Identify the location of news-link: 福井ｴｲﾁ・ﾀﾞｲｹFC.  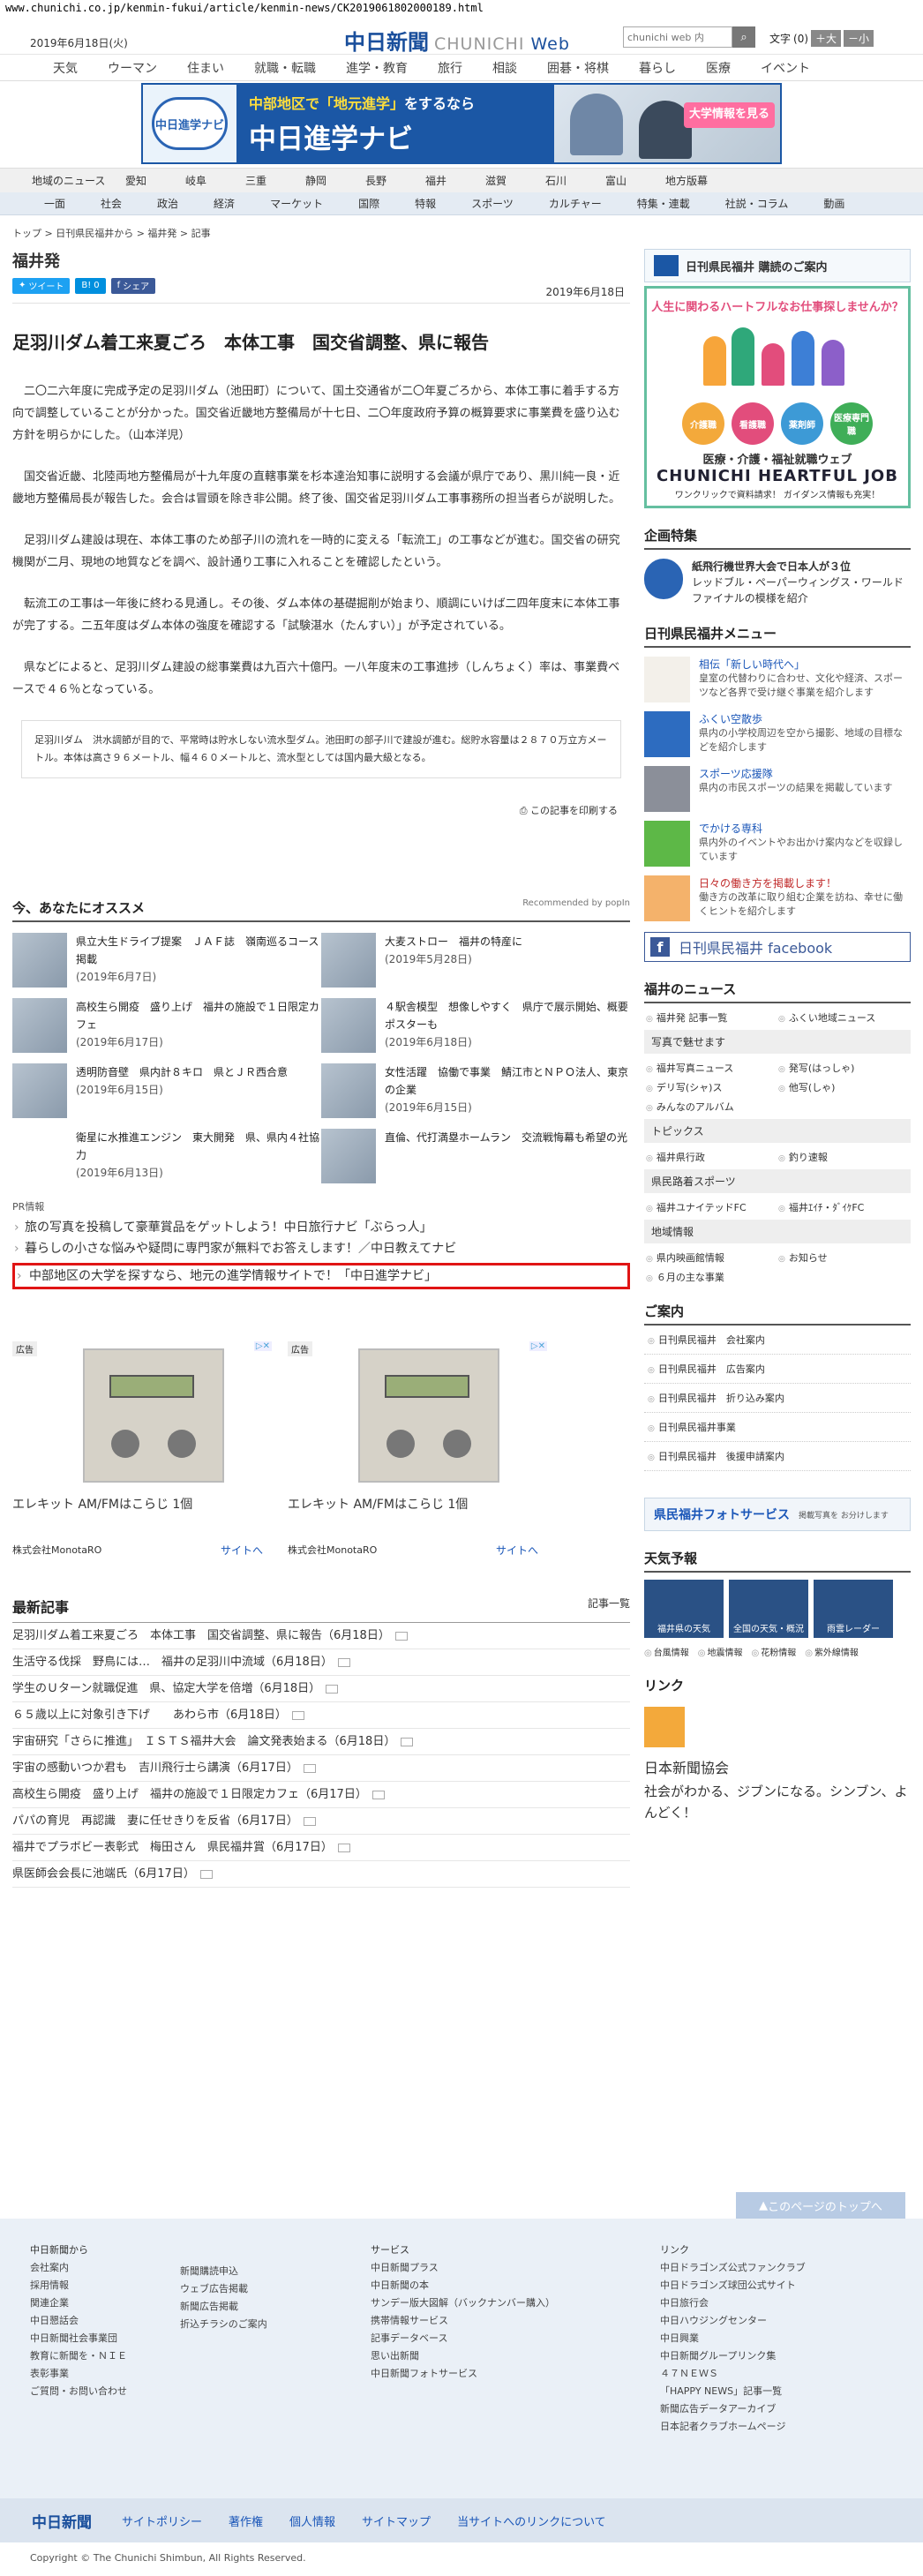
(845, 1207).